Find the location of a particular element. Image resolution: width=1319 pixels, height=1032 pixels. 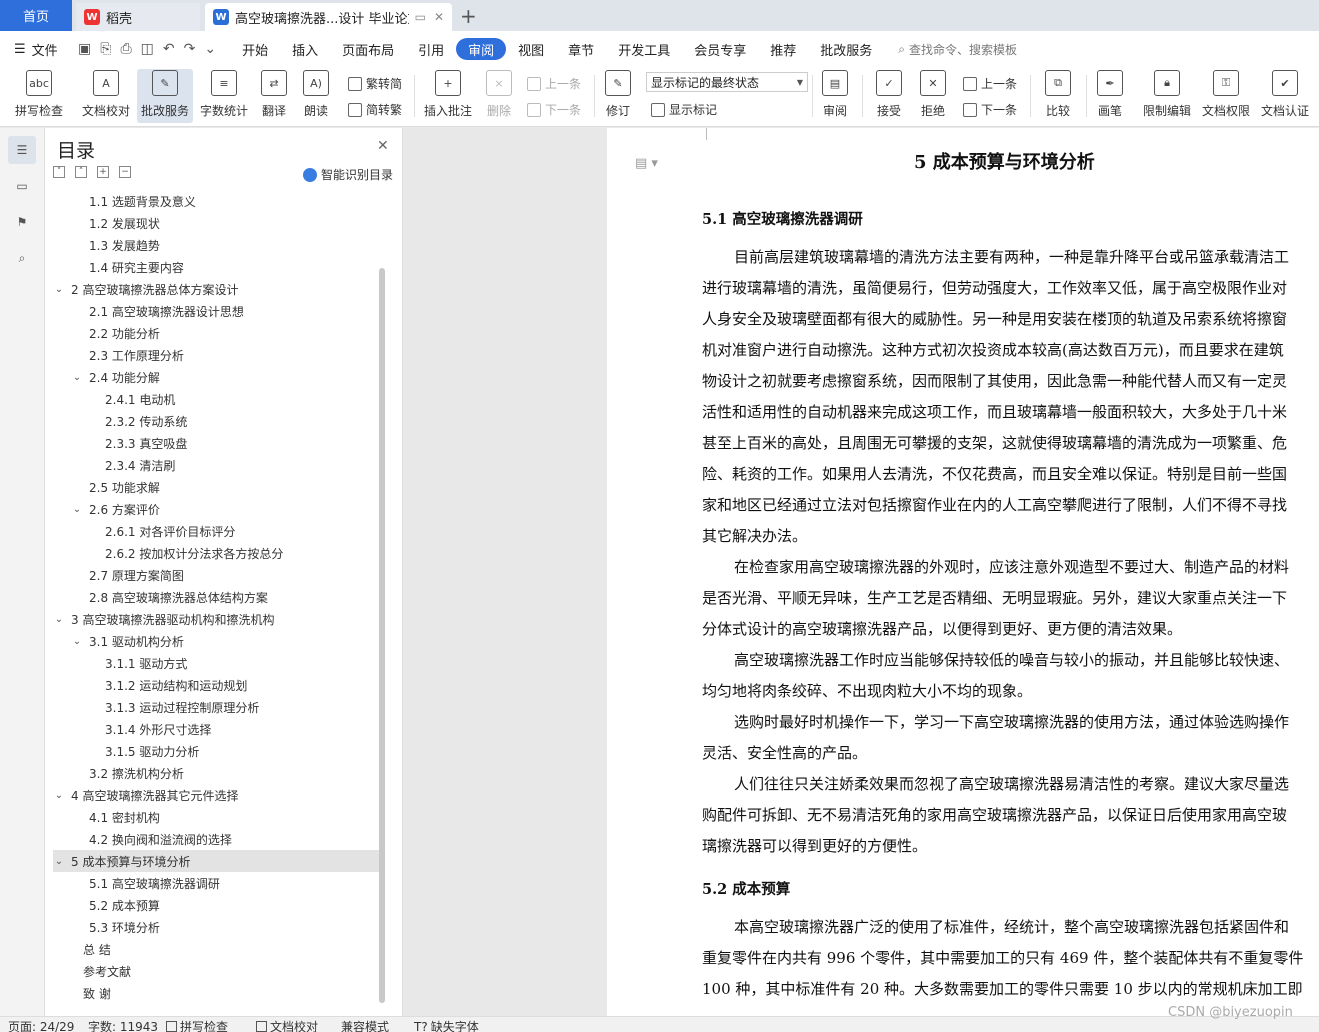

menu-item: 章节 is located at coordinates (581, 49).